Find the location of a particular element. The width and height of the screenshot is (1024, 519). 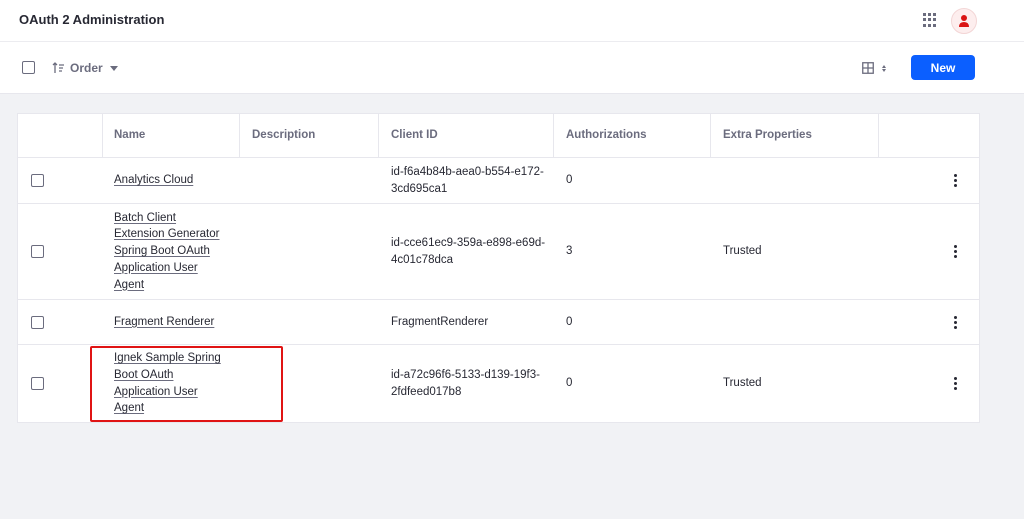

order-label: Order is located at coordinates (86, 68).